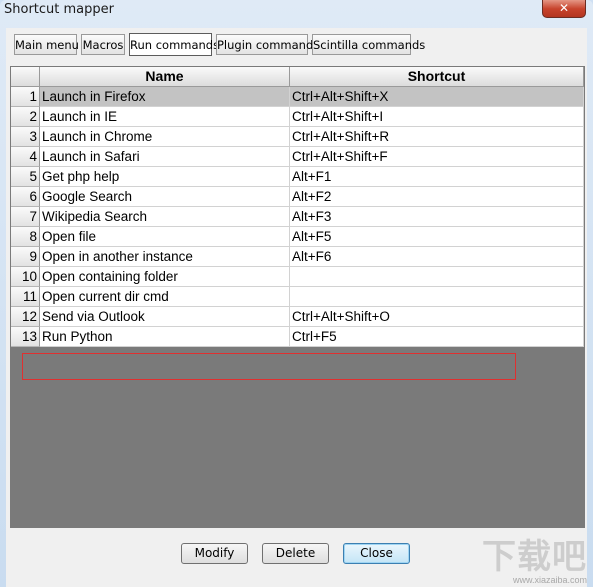 Image resolution: width=593 pixels, height=587 pixels. What do you see at coordinates (46, 44) in the screenshot?
I see `tab-main-menu: Main menu` at bounding box center [46, 44].